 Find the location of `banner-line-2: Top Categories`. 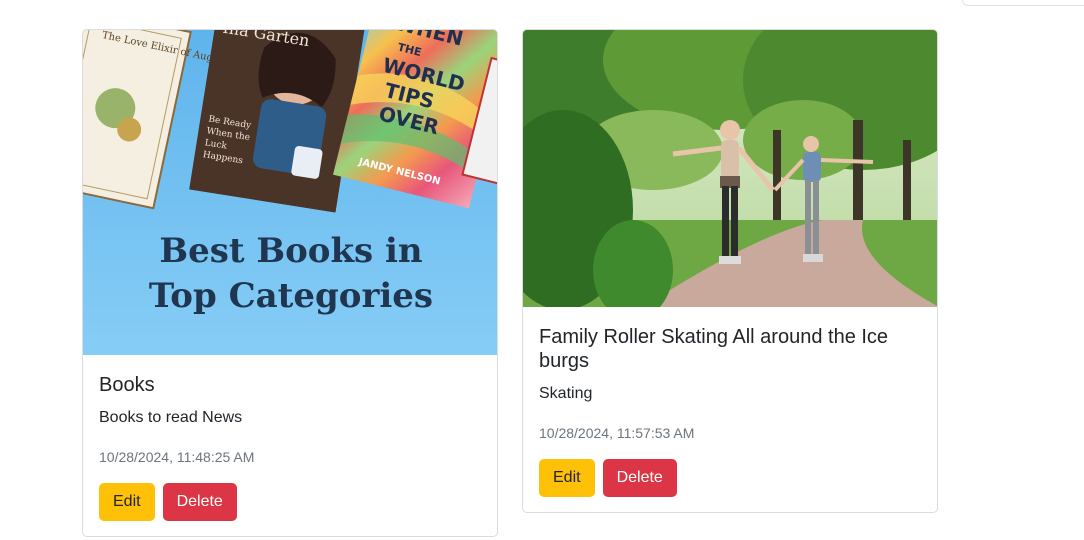

banner-line-2: Top Categories is located at coordinates (291, 296).